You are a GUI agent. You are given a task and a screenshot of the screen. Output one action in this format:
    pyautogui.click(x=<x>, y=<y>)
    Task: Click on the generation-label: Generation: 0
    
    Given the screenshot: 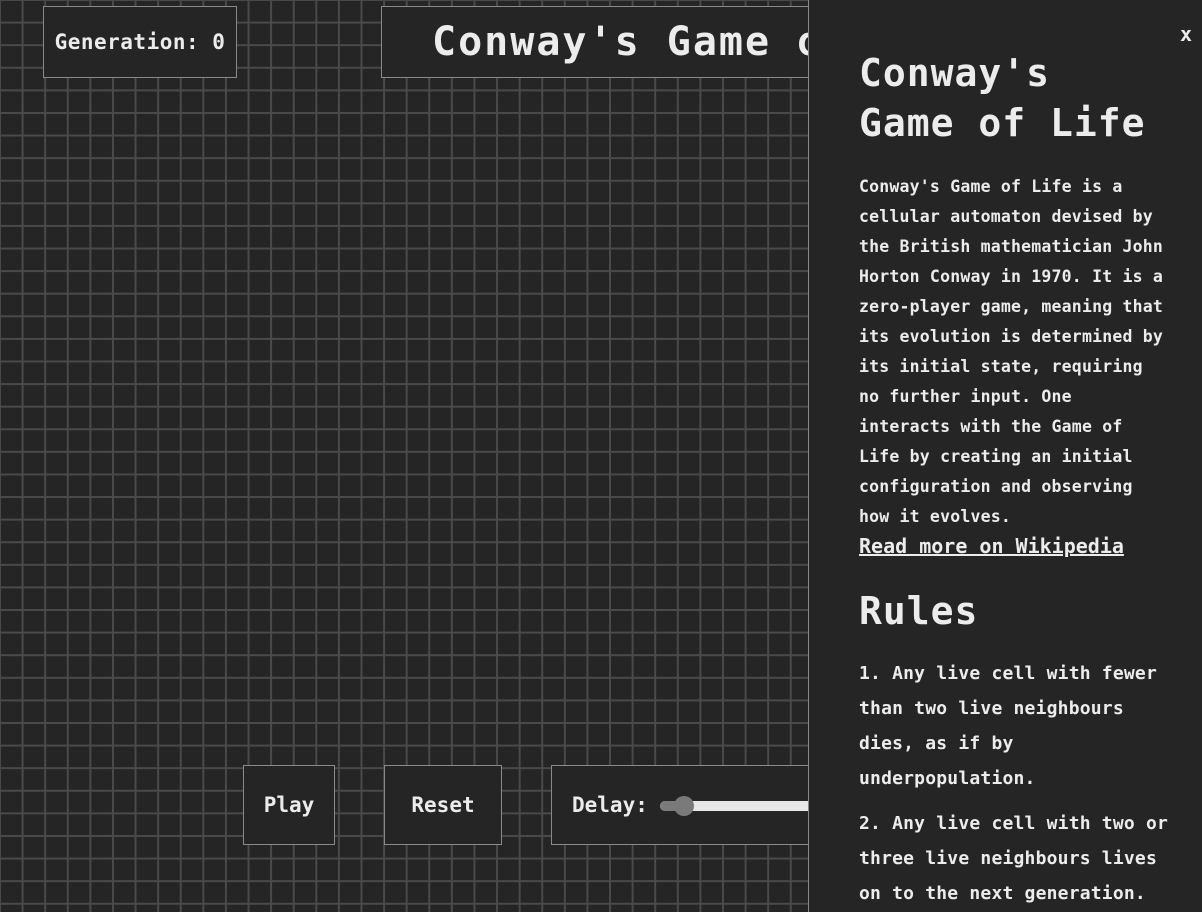 What is the action you would take?
    pyautogui.click(x=140, y=42)
    